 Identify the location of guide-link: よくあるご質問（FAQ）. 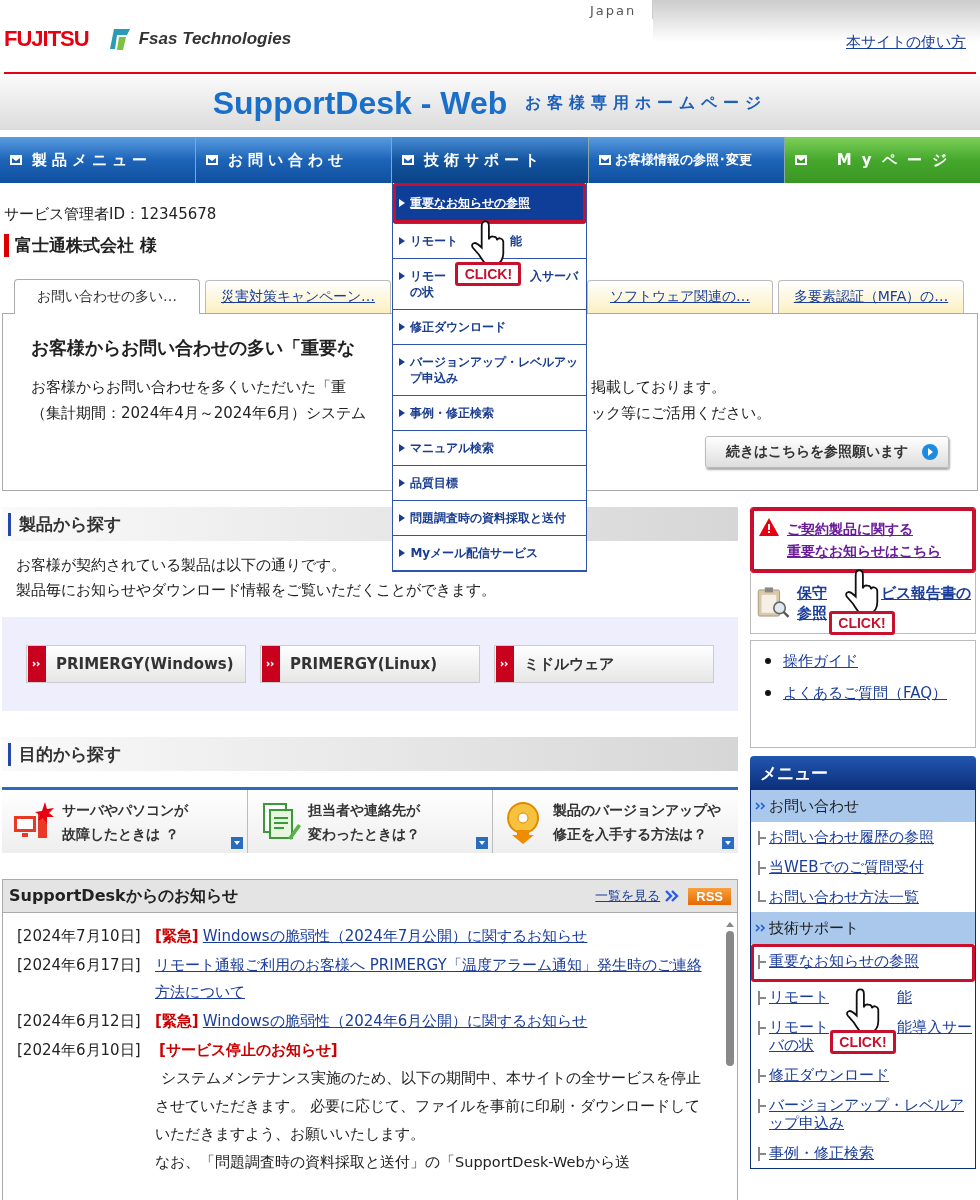
(865, 693).